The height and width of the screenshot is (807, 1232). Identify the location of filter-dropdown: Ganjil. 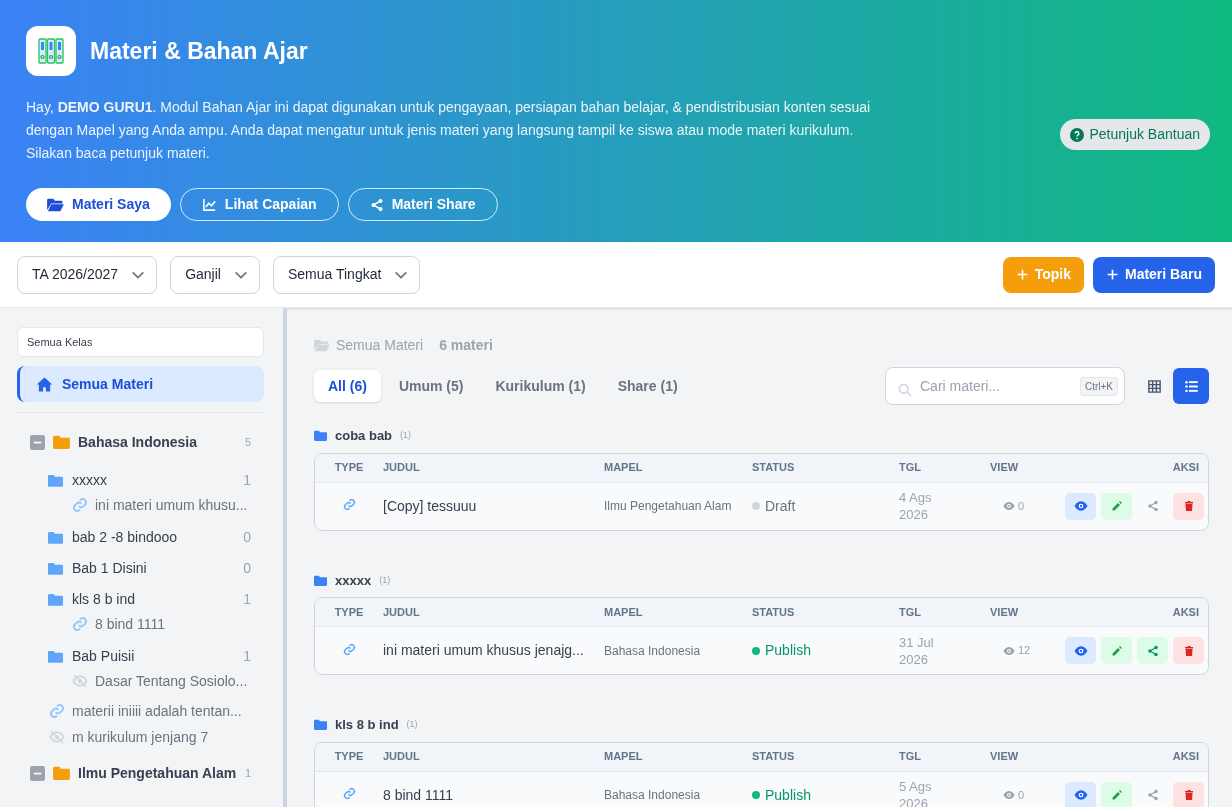
(215, 274).